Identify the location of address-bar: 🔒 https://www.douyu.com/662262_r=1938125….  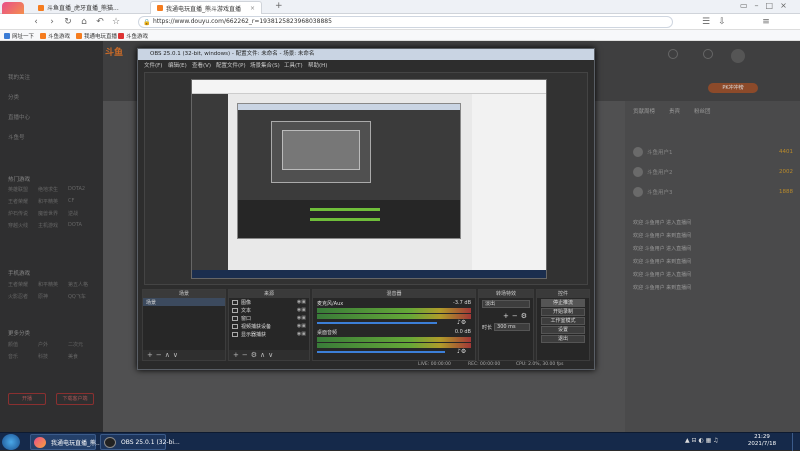
(405, 22).